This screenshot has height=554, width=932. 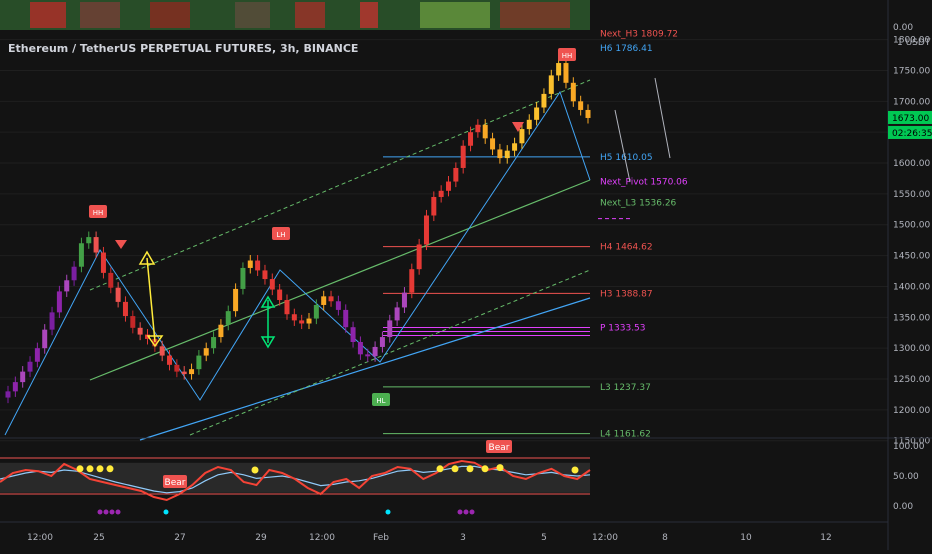 What do you see at coordinates (626, 248) in the screenshot?
I see `pivot-level-label: H4 1464.62` at bounding box center [626, 248].